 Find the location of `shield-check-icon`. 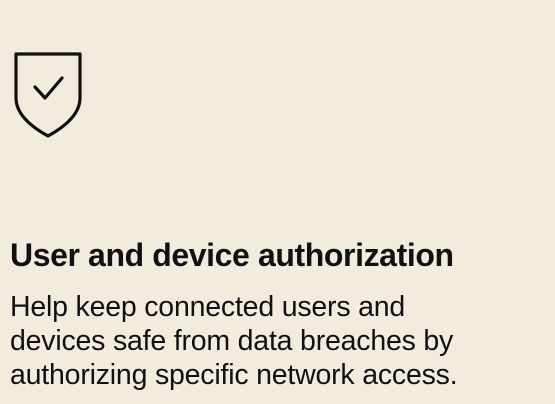

shield-check-icon is located at coordinates (48, 94).